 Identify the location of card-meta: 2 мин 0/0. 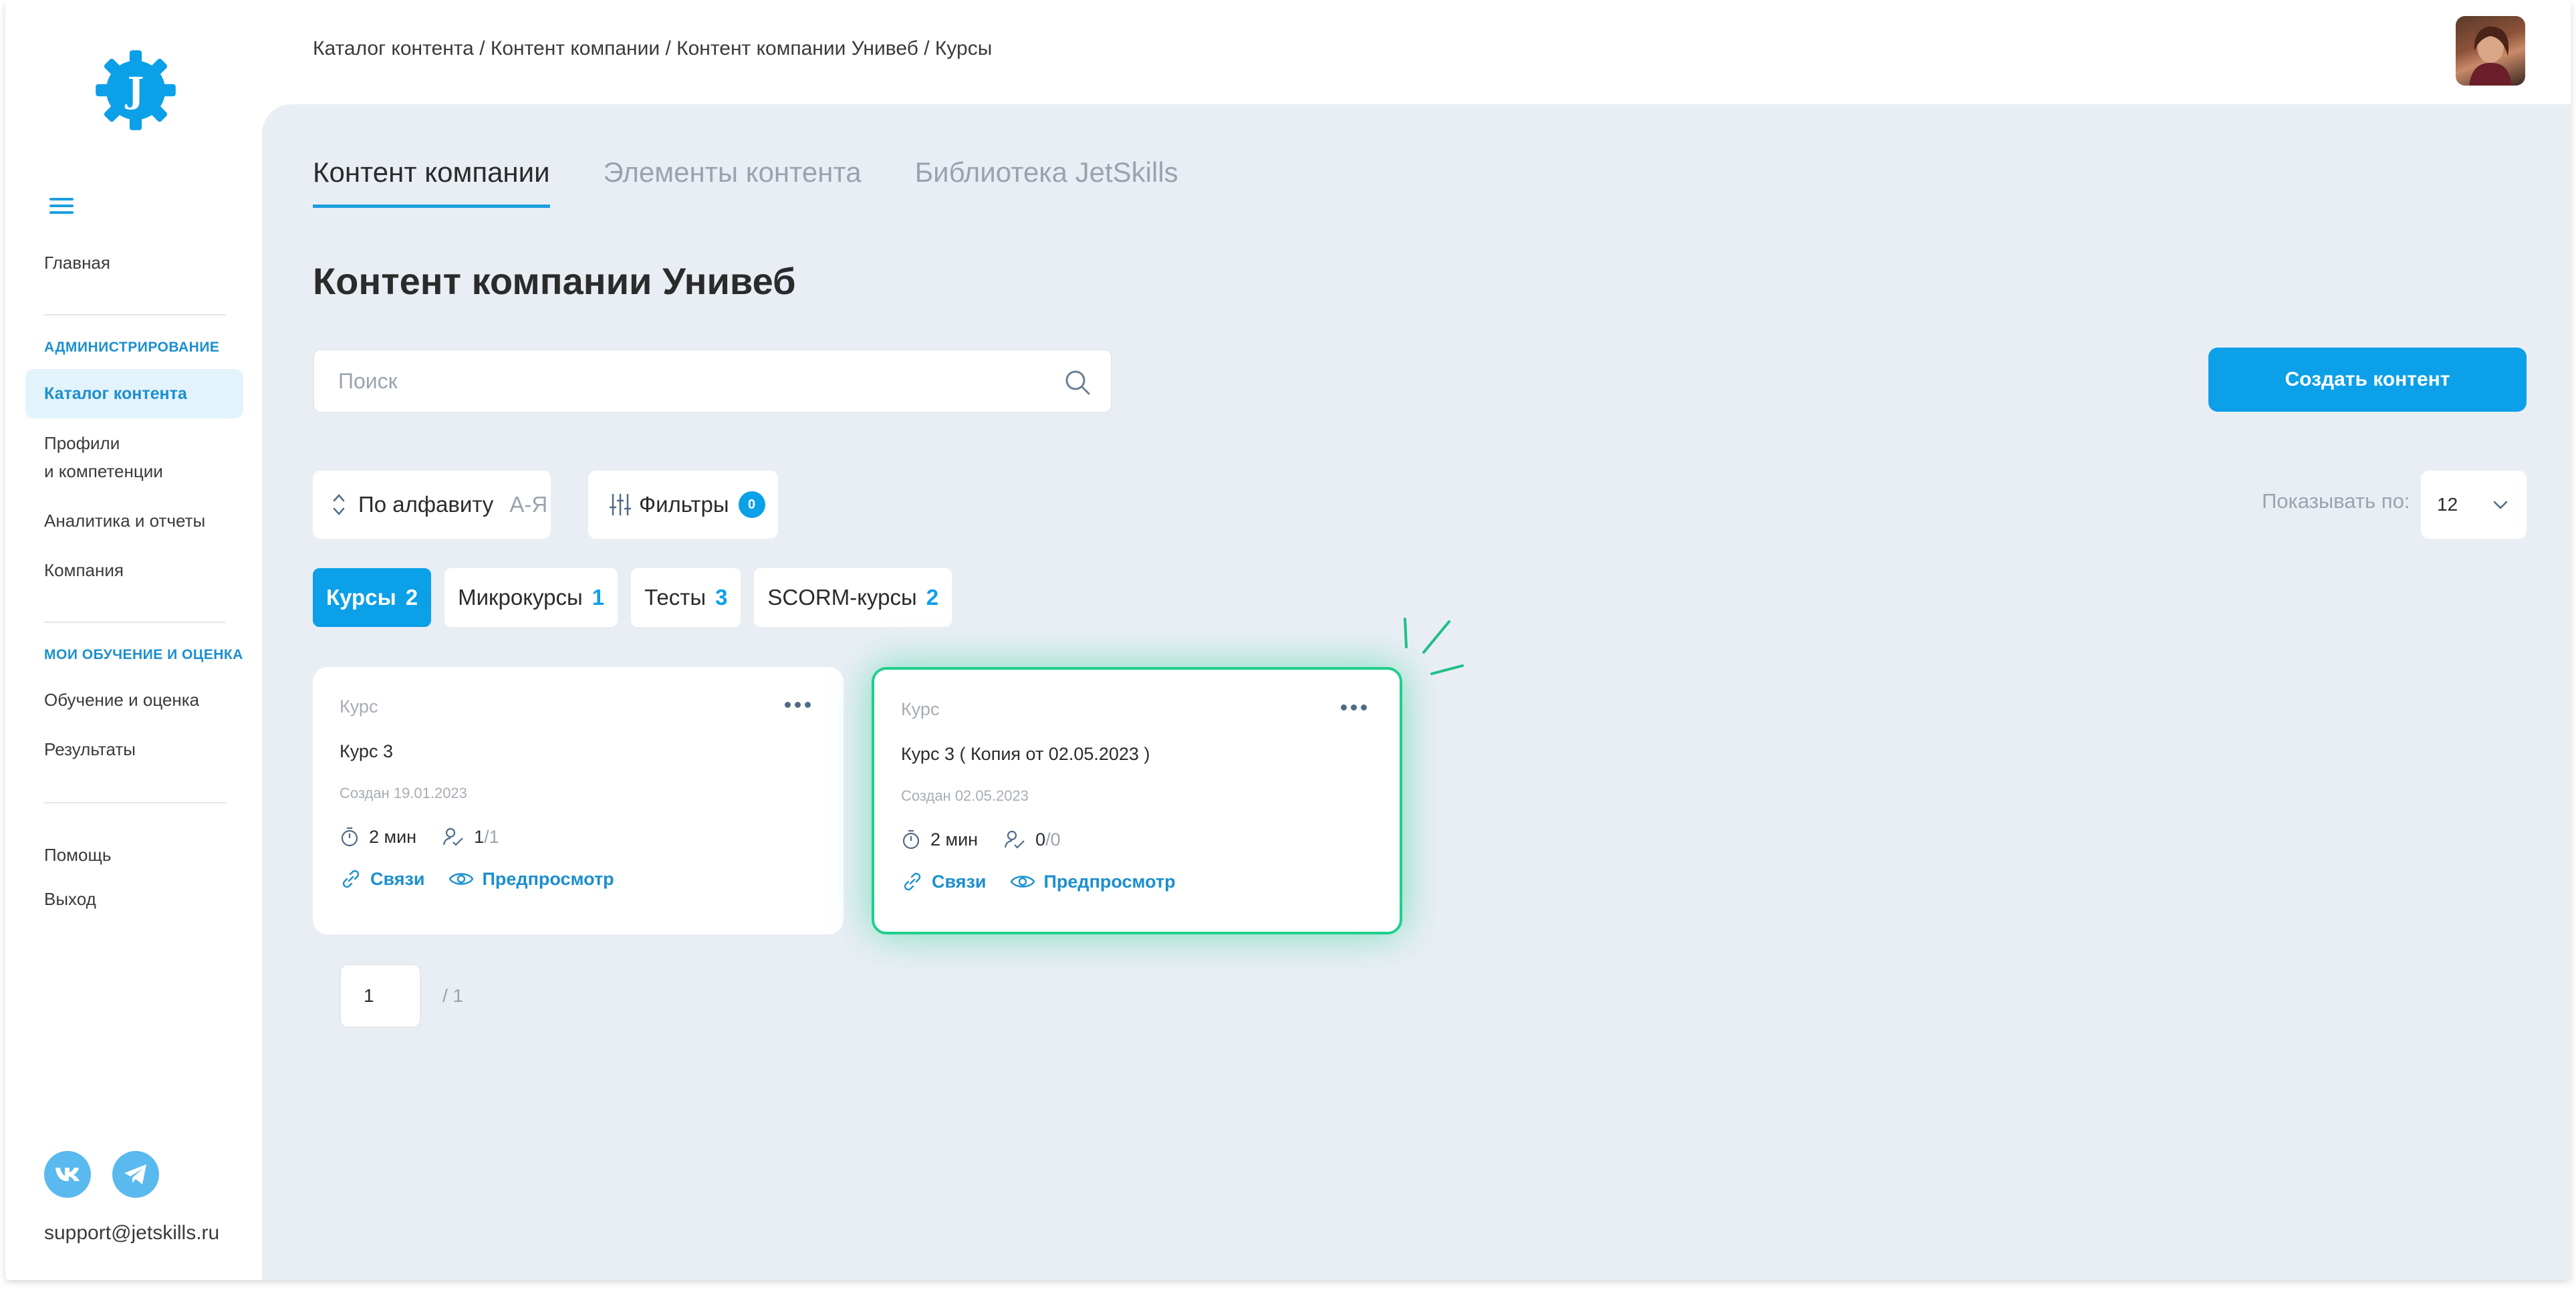
(1137, 839).